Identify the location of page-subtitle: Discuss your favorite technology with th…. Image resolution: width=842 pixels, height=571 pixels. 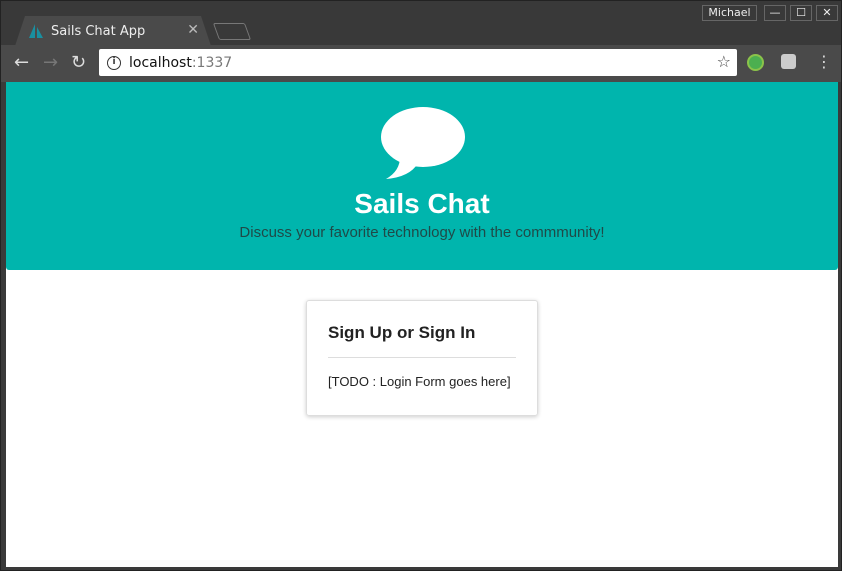
(422, 232).